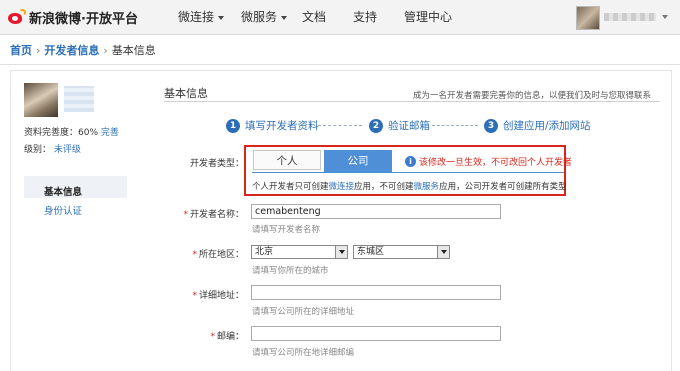 This screenshot has height=371, width=680. I want to click on profile-avatar, so click(41, 100).